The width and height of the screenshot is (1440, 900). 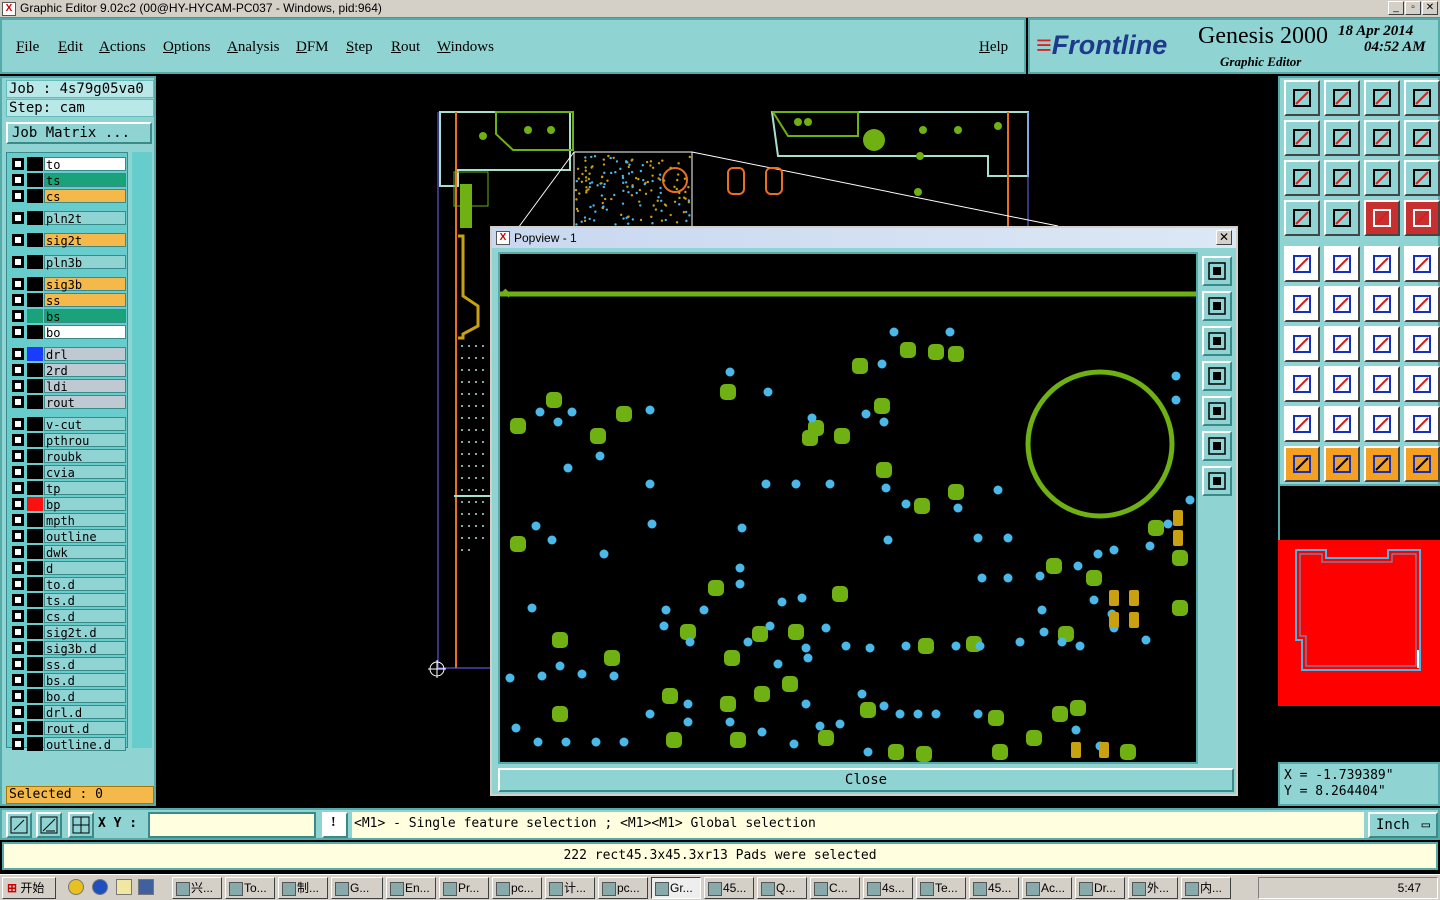 I want to click on minimize-button: _, so click(x=1396, y=8).